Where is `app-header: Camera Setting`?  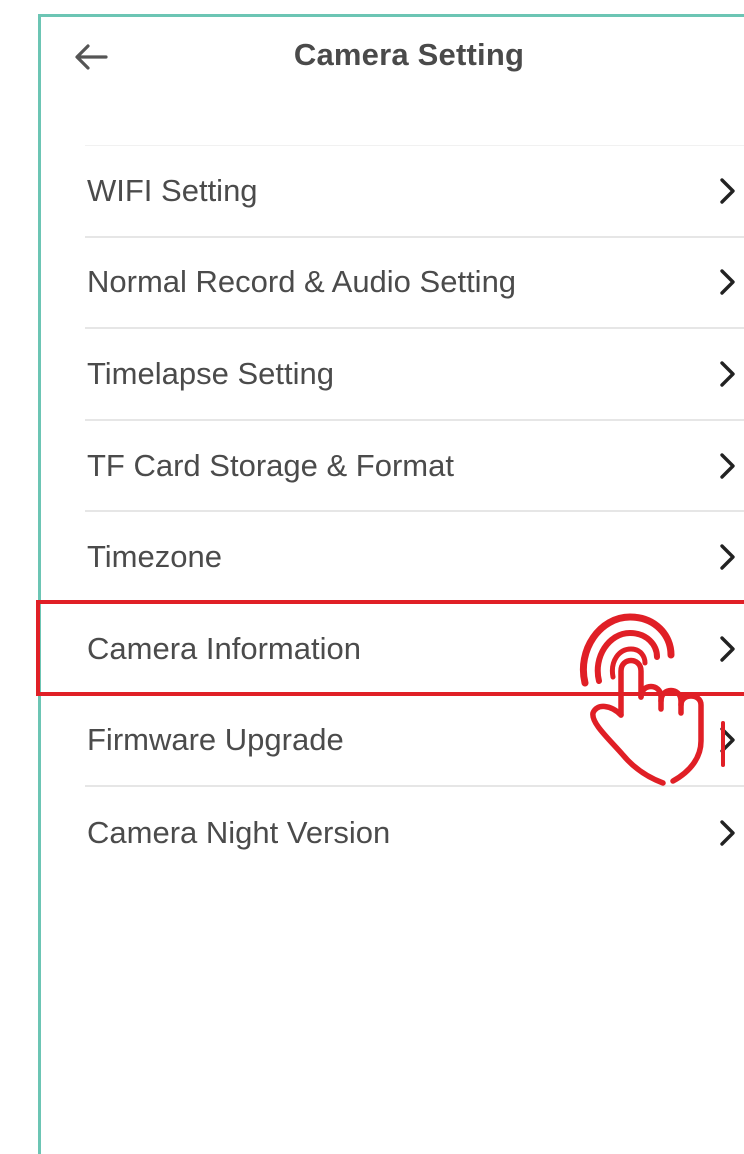 app-header: Camera Setting is located at coordinates (392, 57).